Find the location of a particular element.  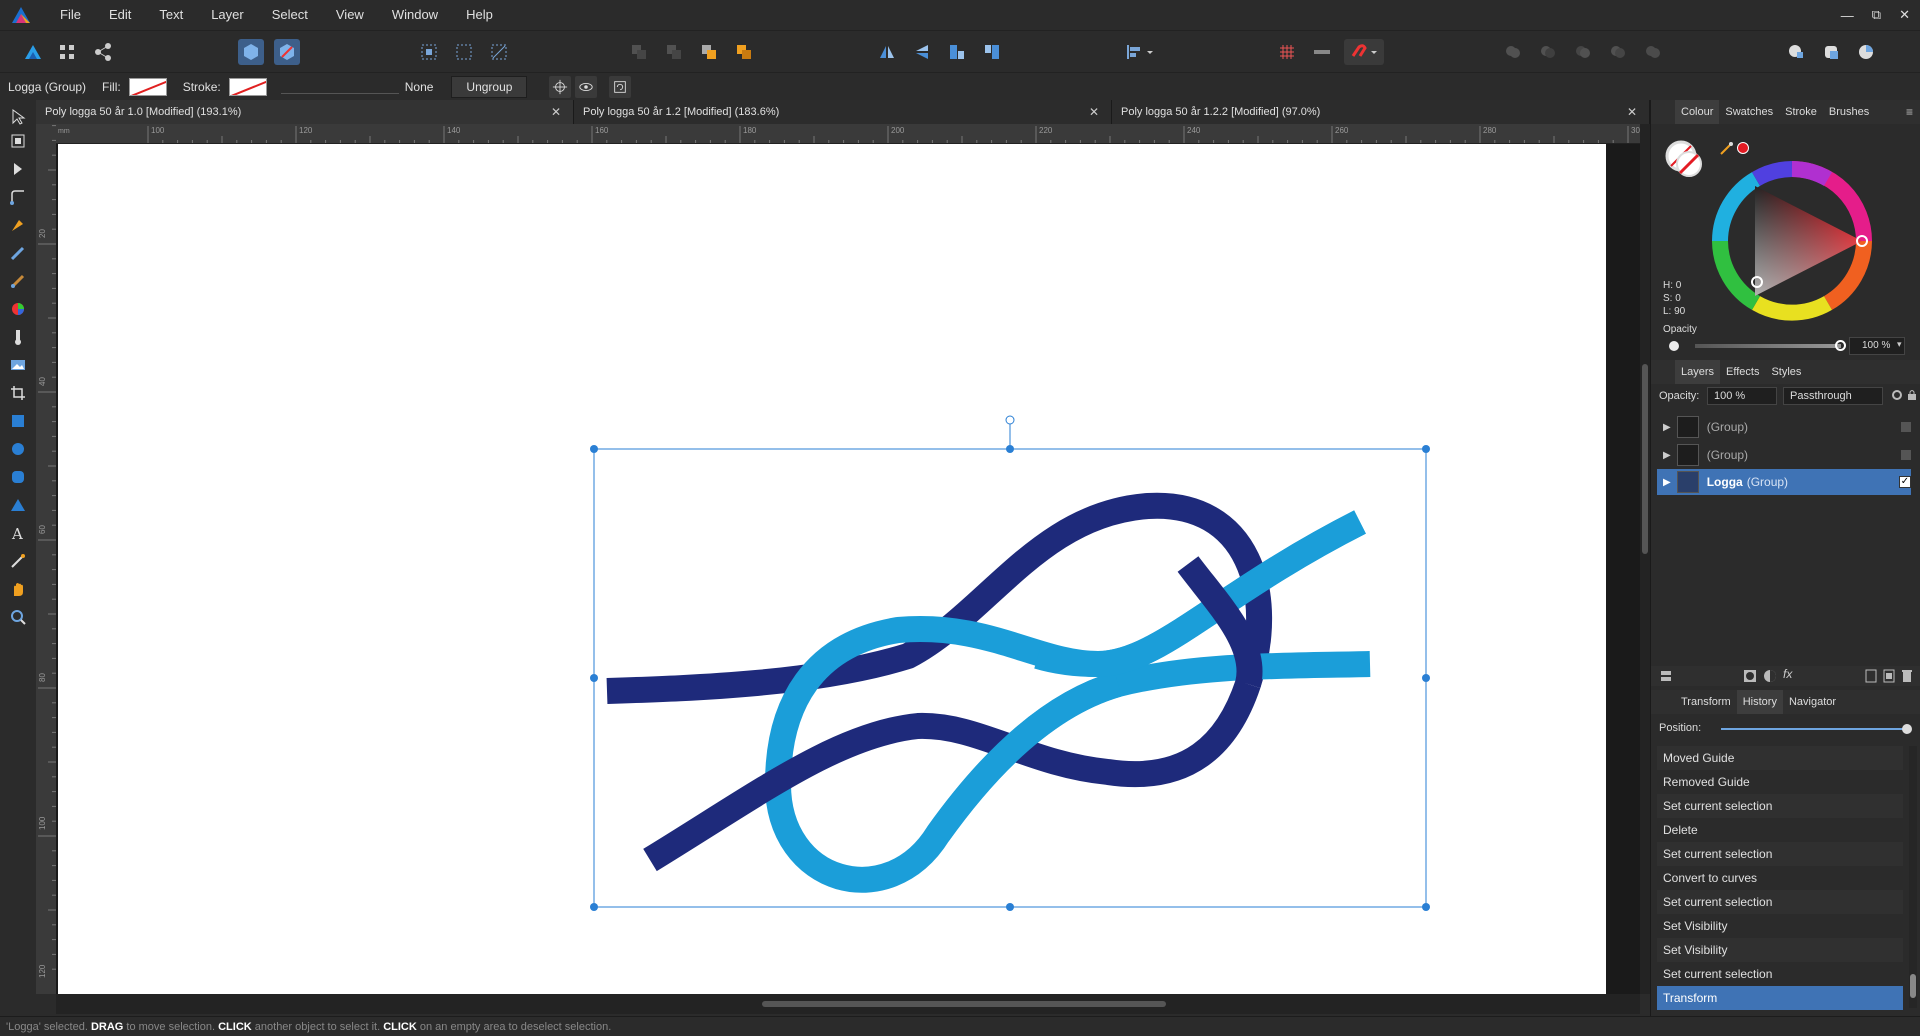

export-persona-icon is located at coordinates (103, 52).